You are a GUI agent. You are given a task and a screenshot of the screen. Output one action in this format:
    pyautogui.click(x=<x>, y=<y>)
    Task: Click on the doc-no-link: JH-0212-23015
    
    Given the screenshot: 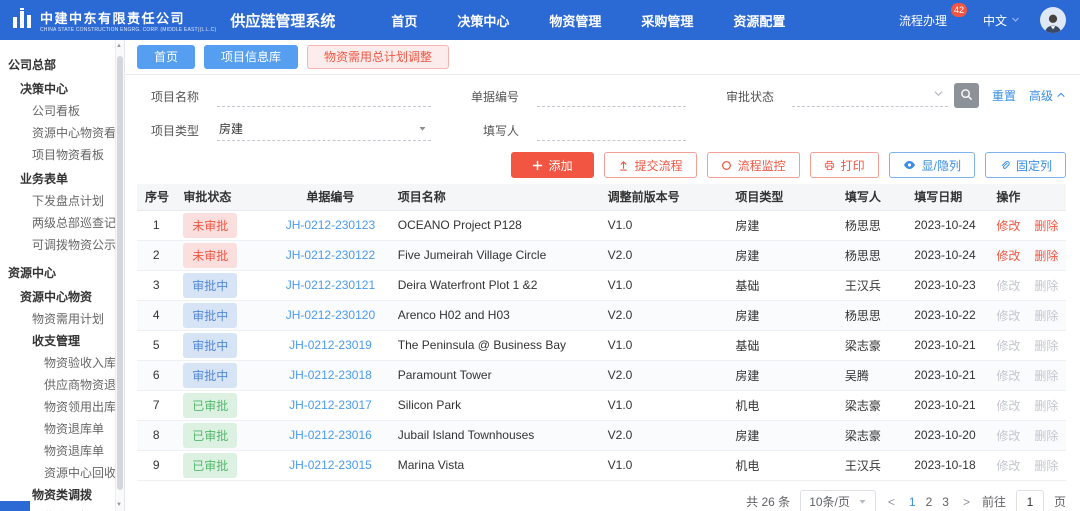 What is the action you would take?
    pyautogui.click(x=330, y=465)
    